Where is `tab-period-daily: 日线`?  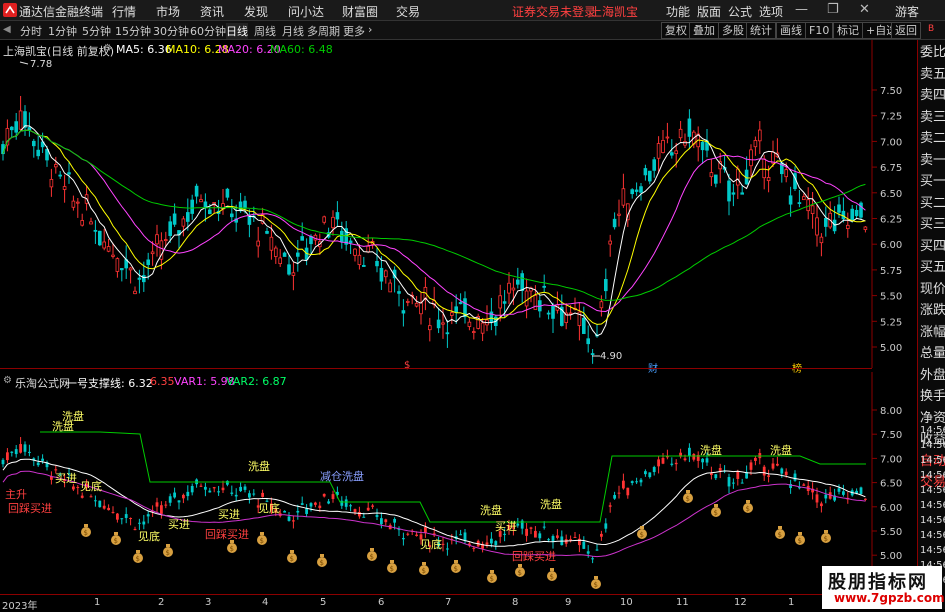
tab-period-daily: 日线 is located at coordinates (237, 31).